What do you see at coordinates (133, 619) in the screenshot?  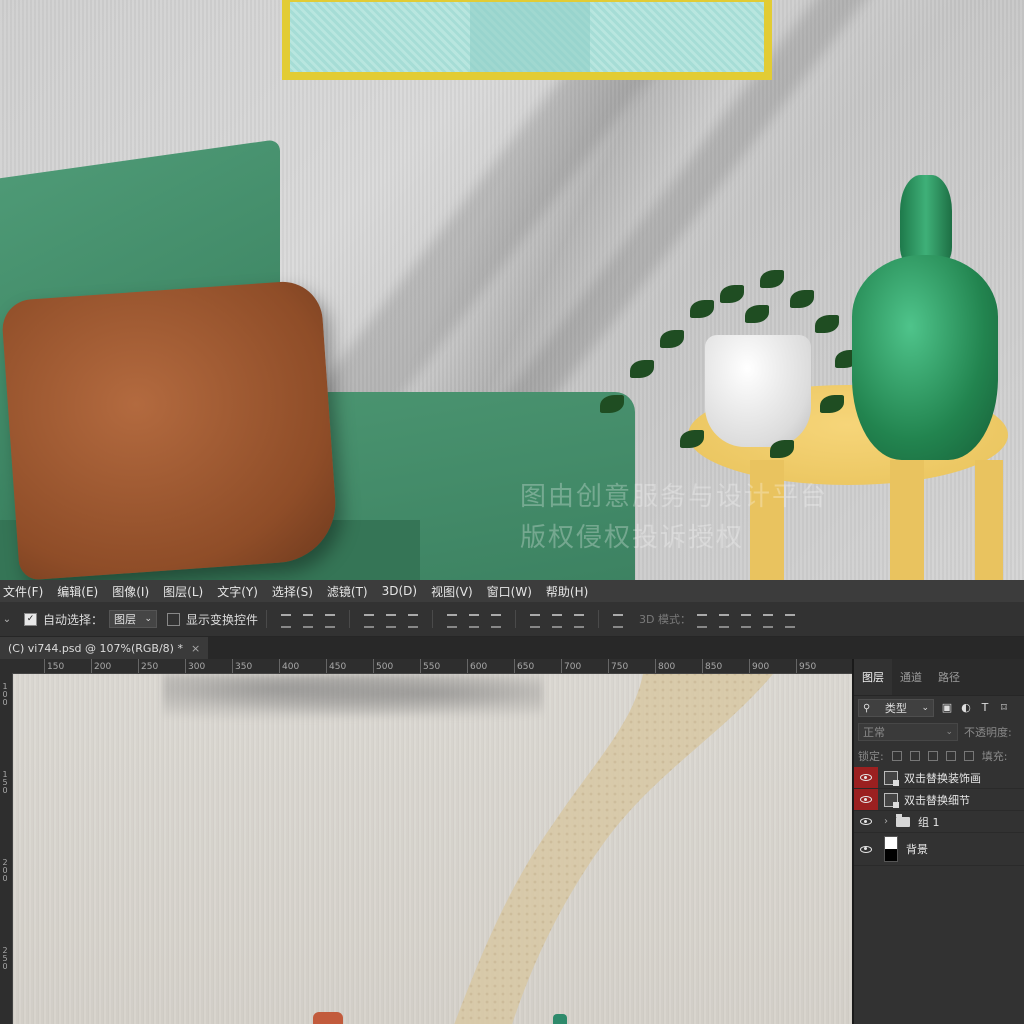 I see `auto-select-dropdown: 图层 ⌄` at bounding box center [133, 619].